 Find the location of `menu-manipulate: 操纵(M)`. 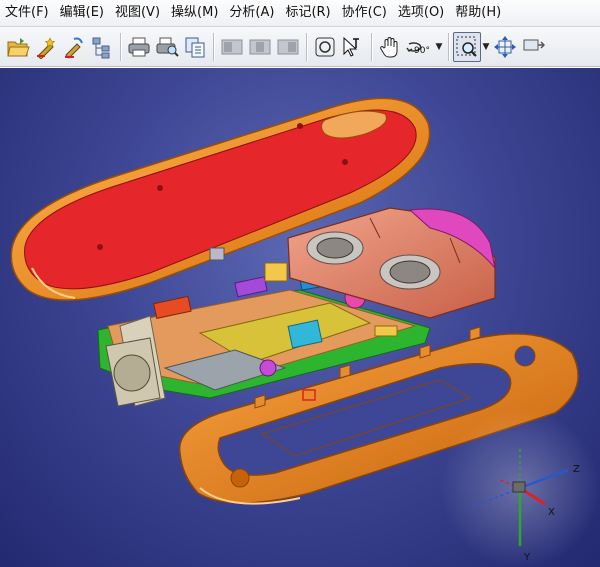

menu-manipulate: 操纵(M) is located at coordinates (195, 13).